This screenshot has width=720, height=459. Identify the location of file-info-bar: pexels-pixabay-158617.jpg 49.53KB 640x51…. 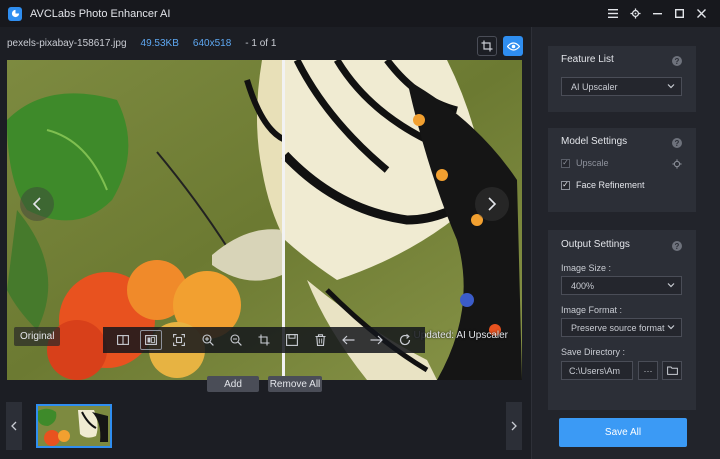
(265, 43).